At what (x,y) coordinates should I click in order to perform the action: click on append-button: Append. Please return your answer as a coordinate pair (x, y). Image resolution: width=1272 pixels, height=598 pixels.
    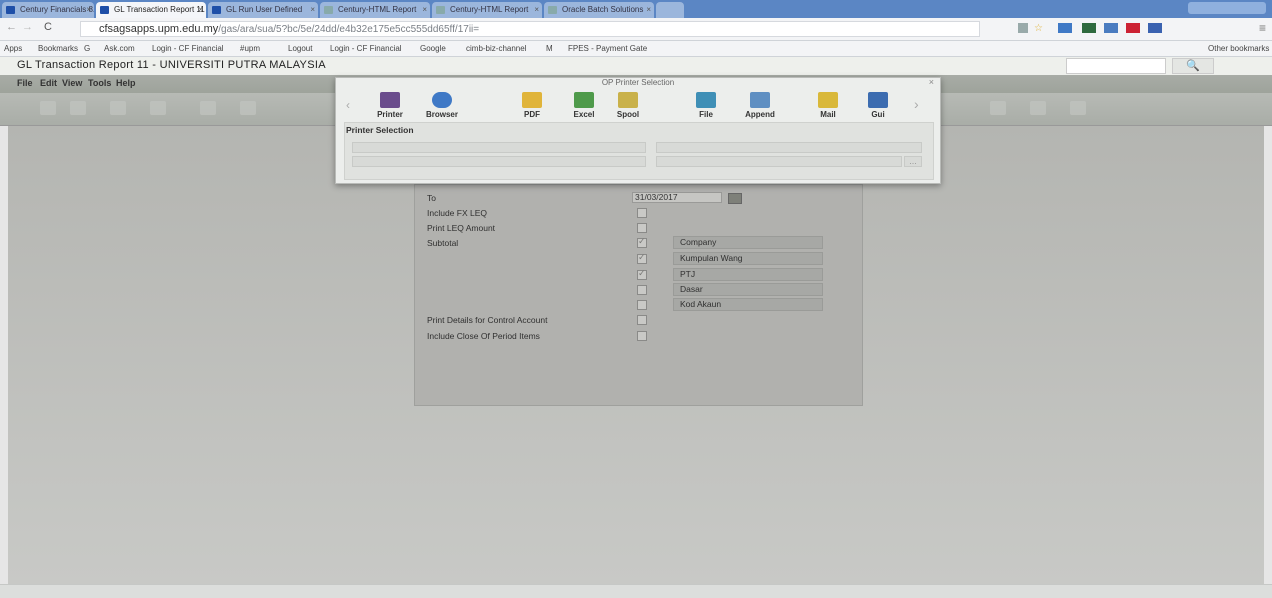
    Looking at the image, I should click on (760, 105).